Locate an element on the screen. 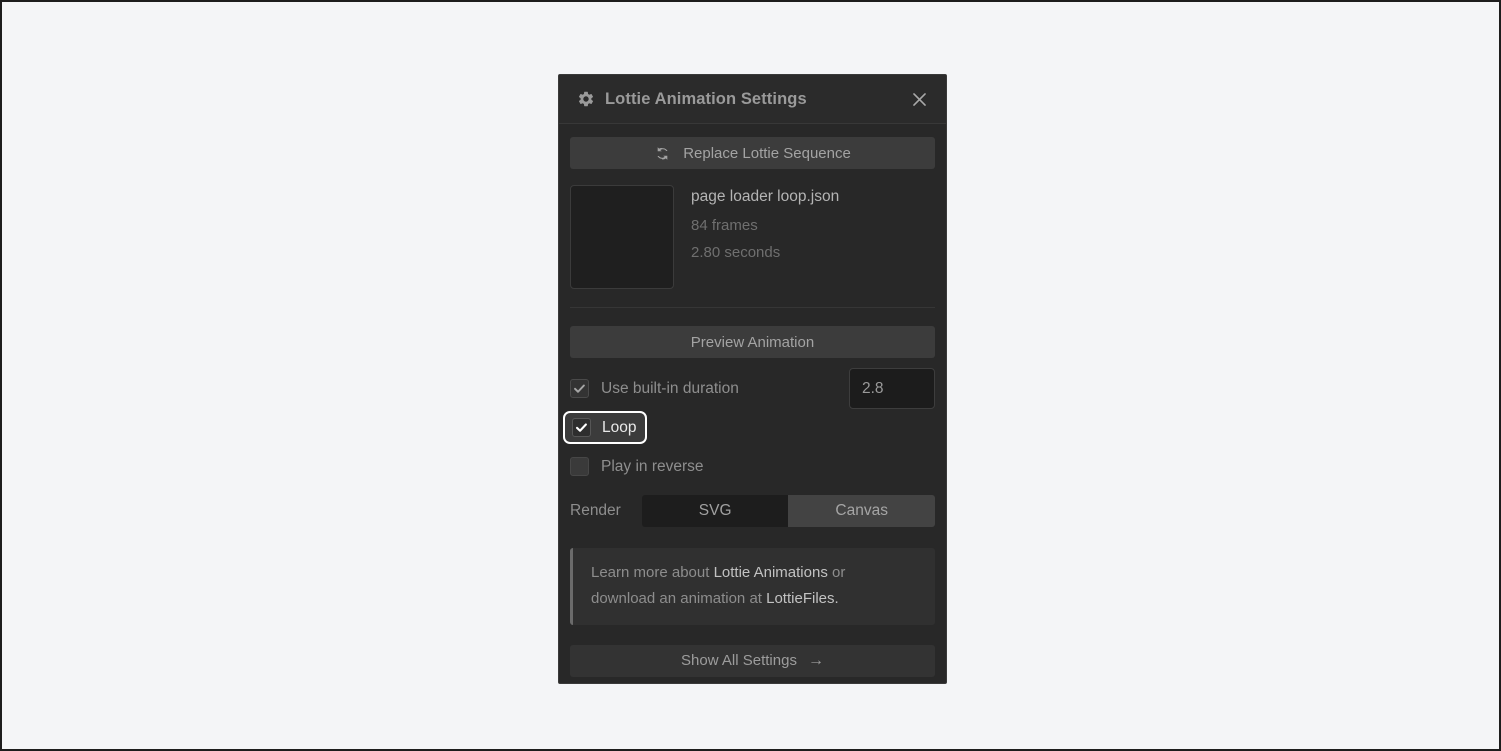 This screenshot has height=751, width=1501. panel-header: Lottie Animation Settings is located at coordinates (752, 99).